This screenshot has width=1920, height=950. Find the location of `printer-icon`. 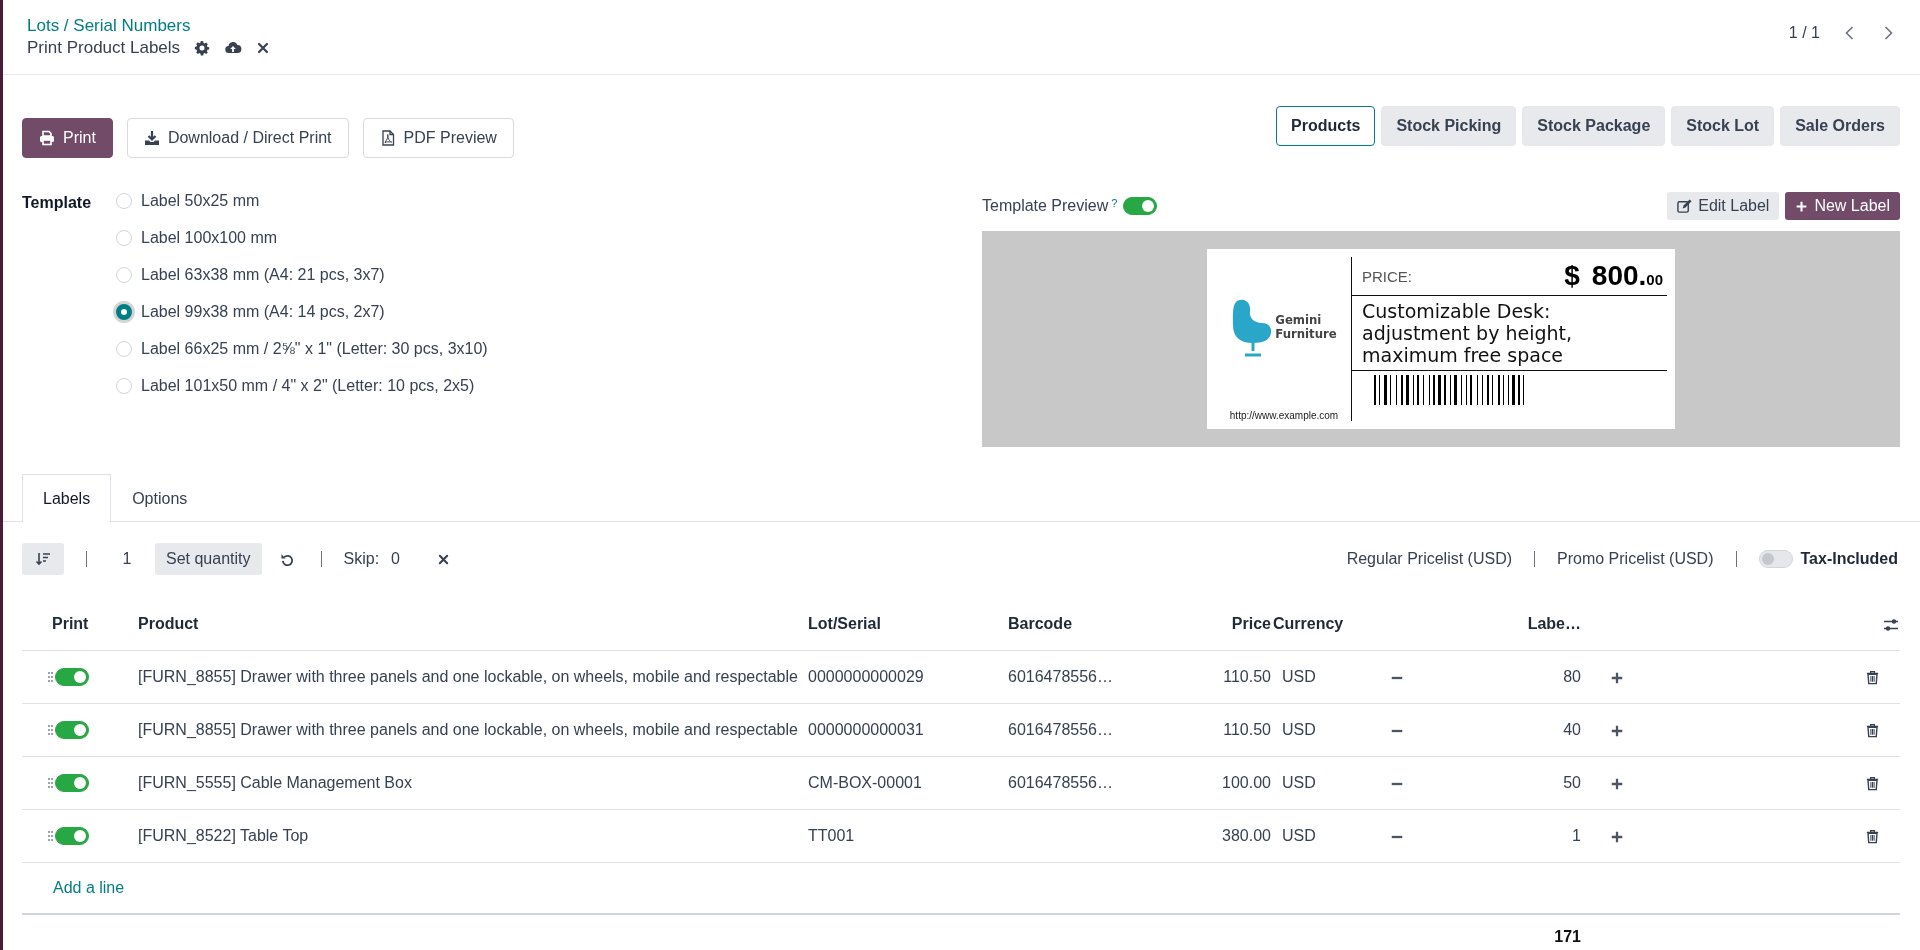

printer-icon is located at coordinates (47, 138).